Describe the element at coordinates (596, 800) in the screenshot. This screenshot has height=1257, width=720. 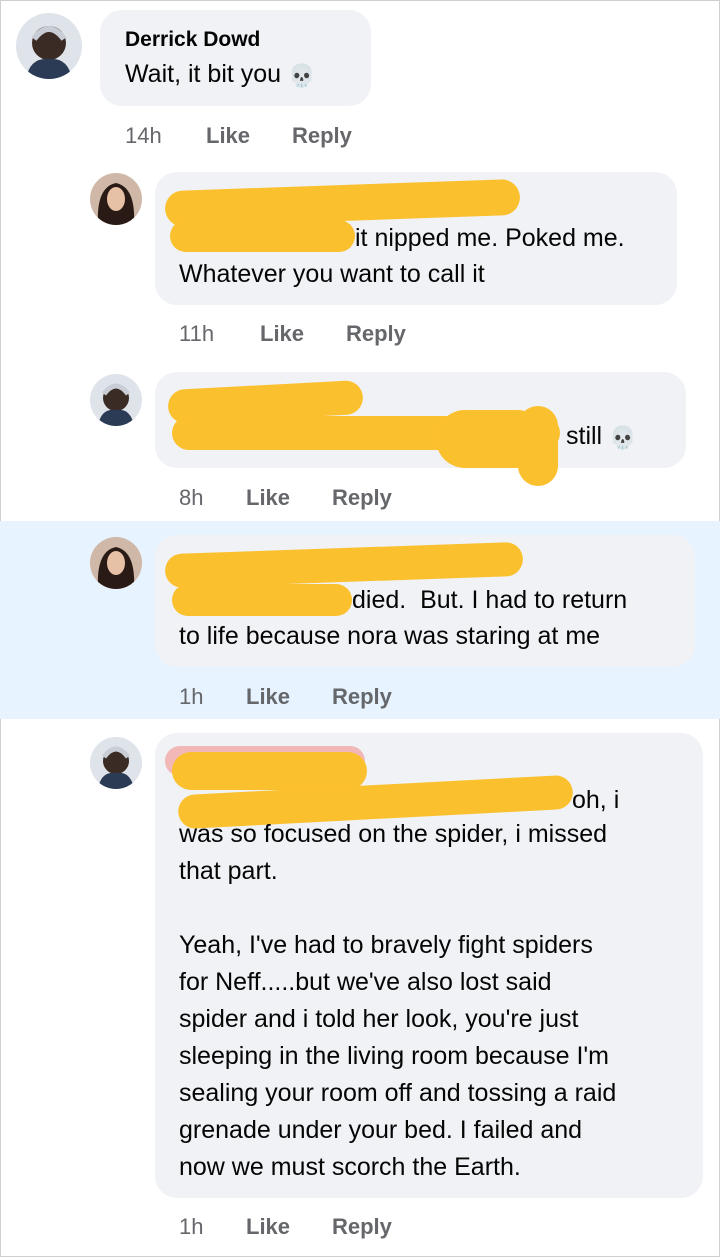
I see `comment-text: oh, i` at that location.